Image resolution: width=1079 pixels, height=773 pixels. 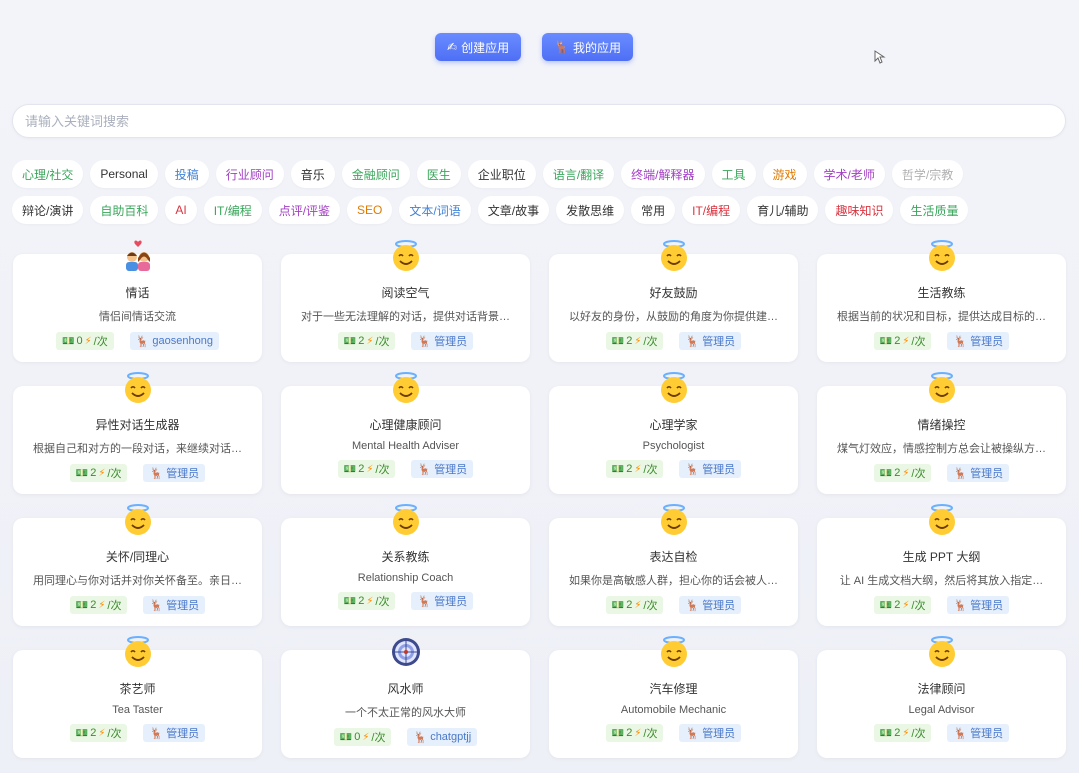 What do you see at coordinates (186, 174) in the screenshot?
I see `category-tag: 投稿` at bounding box center [186, 174].